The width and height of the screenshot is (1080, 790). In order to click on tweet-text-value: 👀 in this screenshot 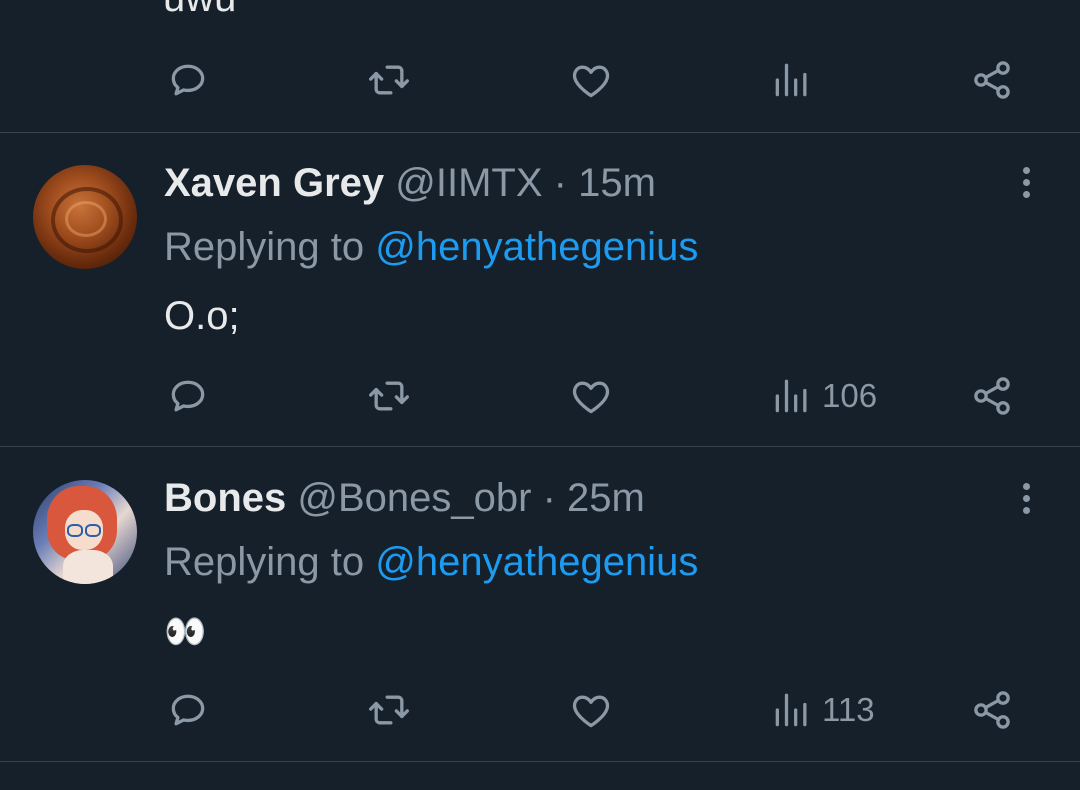, I will do `click(185, 632)`.